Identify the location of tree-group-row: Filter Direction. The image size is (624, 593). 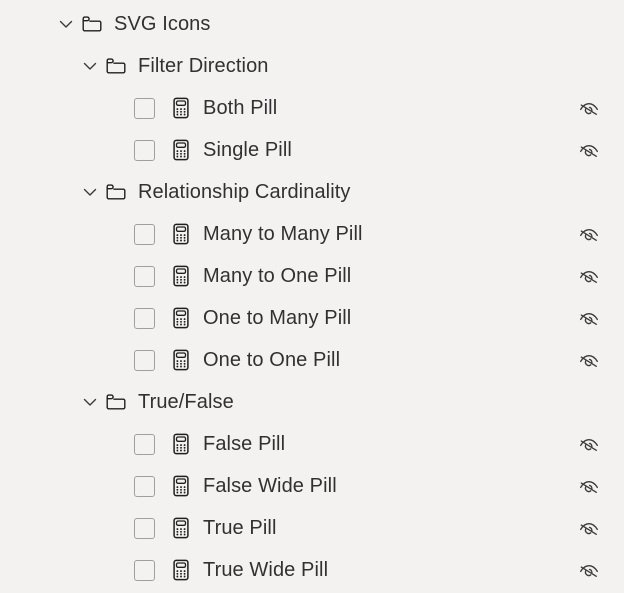
(312, 66).